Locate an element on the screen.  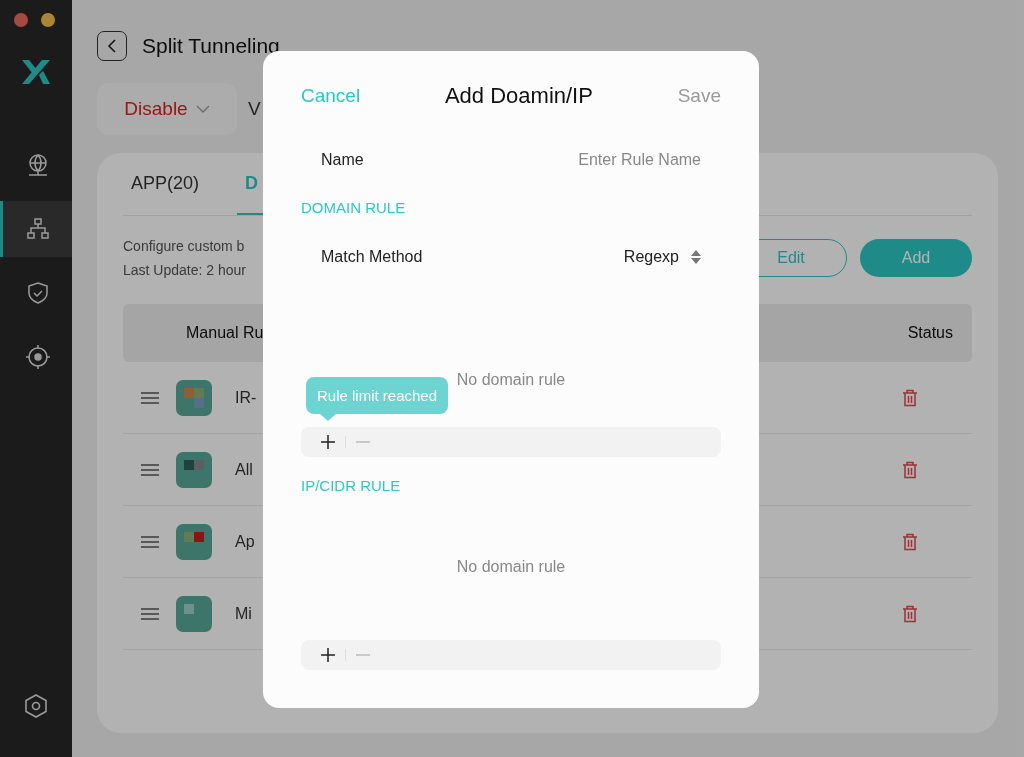
cancel-button: Cancel is located at coordinates (331, 96).